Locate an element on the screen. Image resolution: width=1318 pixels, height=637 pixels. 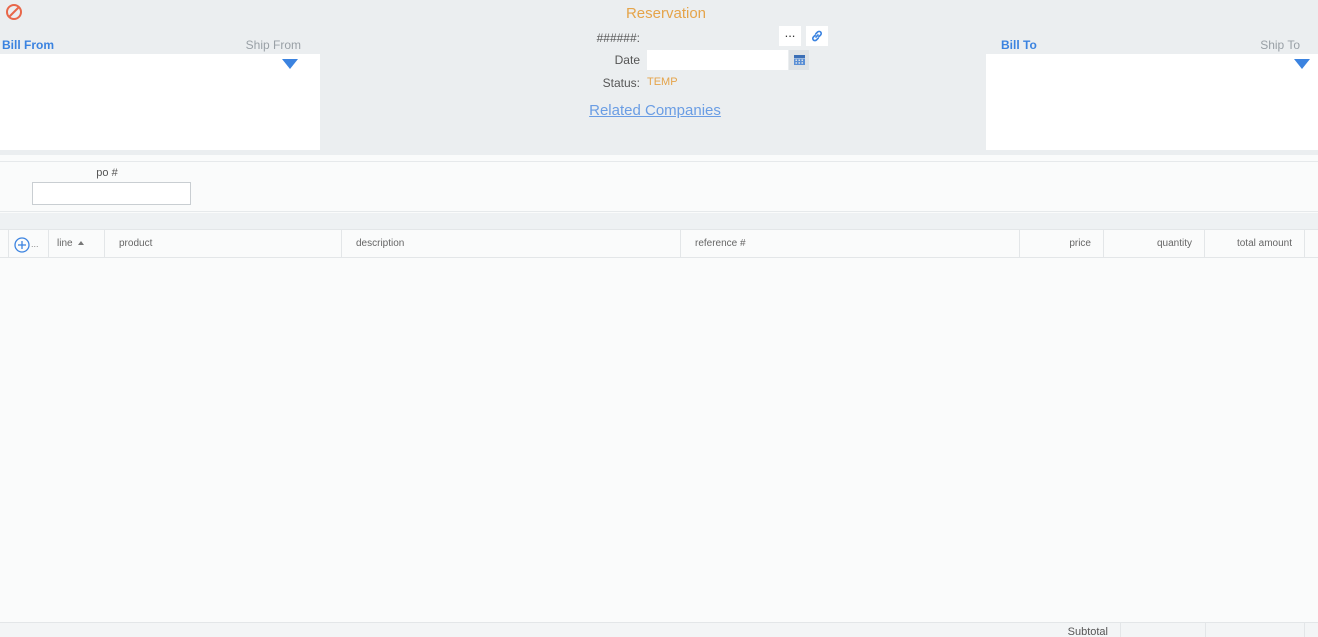
date-label: Date is located at coordinates (627, 60).